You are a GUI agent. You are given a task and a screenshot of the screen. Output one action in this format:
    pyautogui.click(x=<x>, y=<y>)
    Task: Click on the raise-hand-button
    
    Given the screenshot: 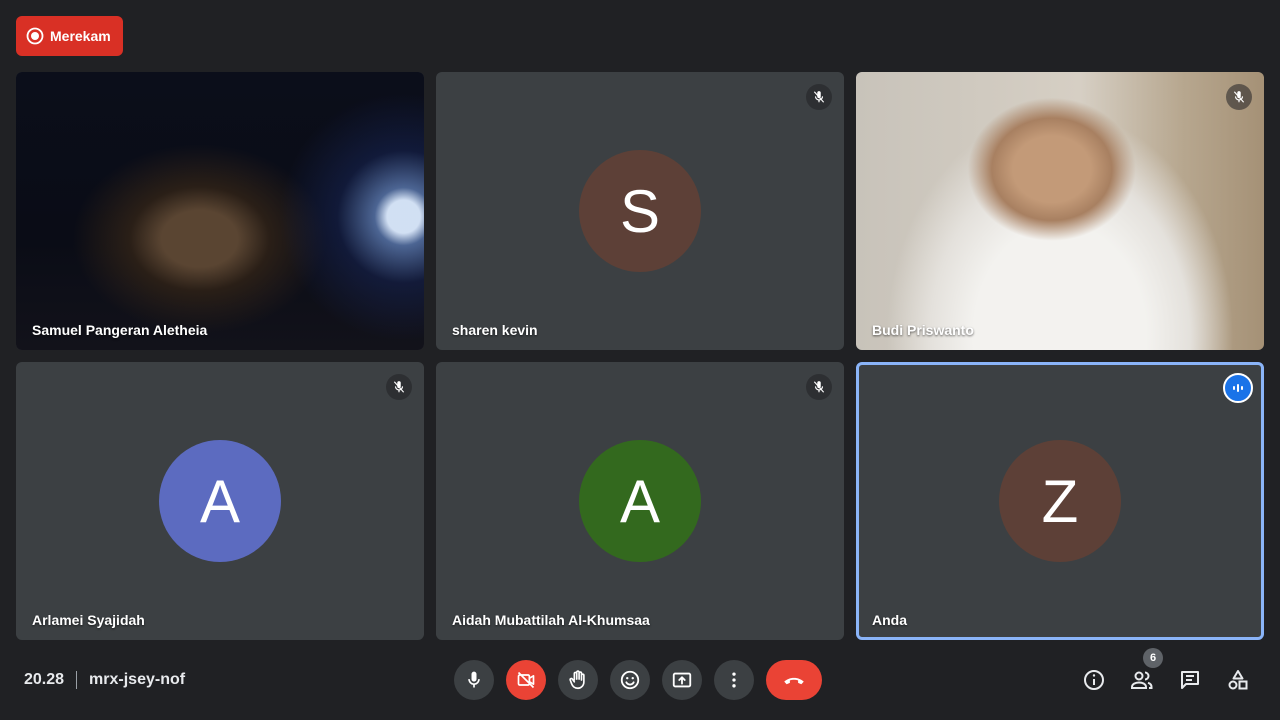 What is the action you would take?
    pyautogui.click(x=578, y=680)
    